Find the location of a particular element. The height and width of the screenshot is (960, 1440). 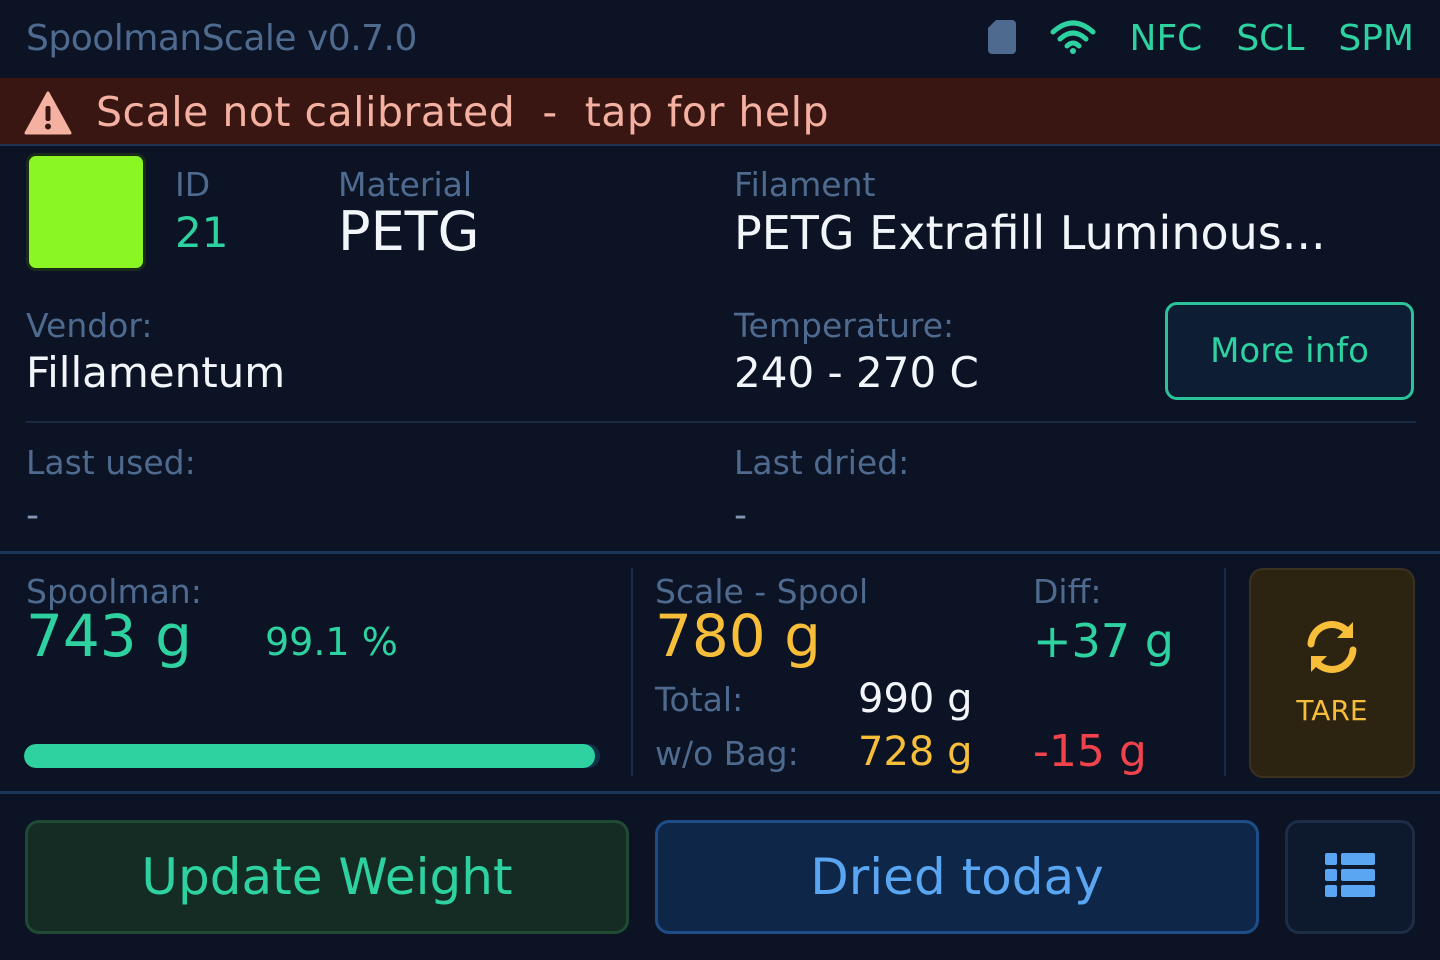

calibration-alert: Scale not calibrated - tap for help is located at coordinates (720, 112).